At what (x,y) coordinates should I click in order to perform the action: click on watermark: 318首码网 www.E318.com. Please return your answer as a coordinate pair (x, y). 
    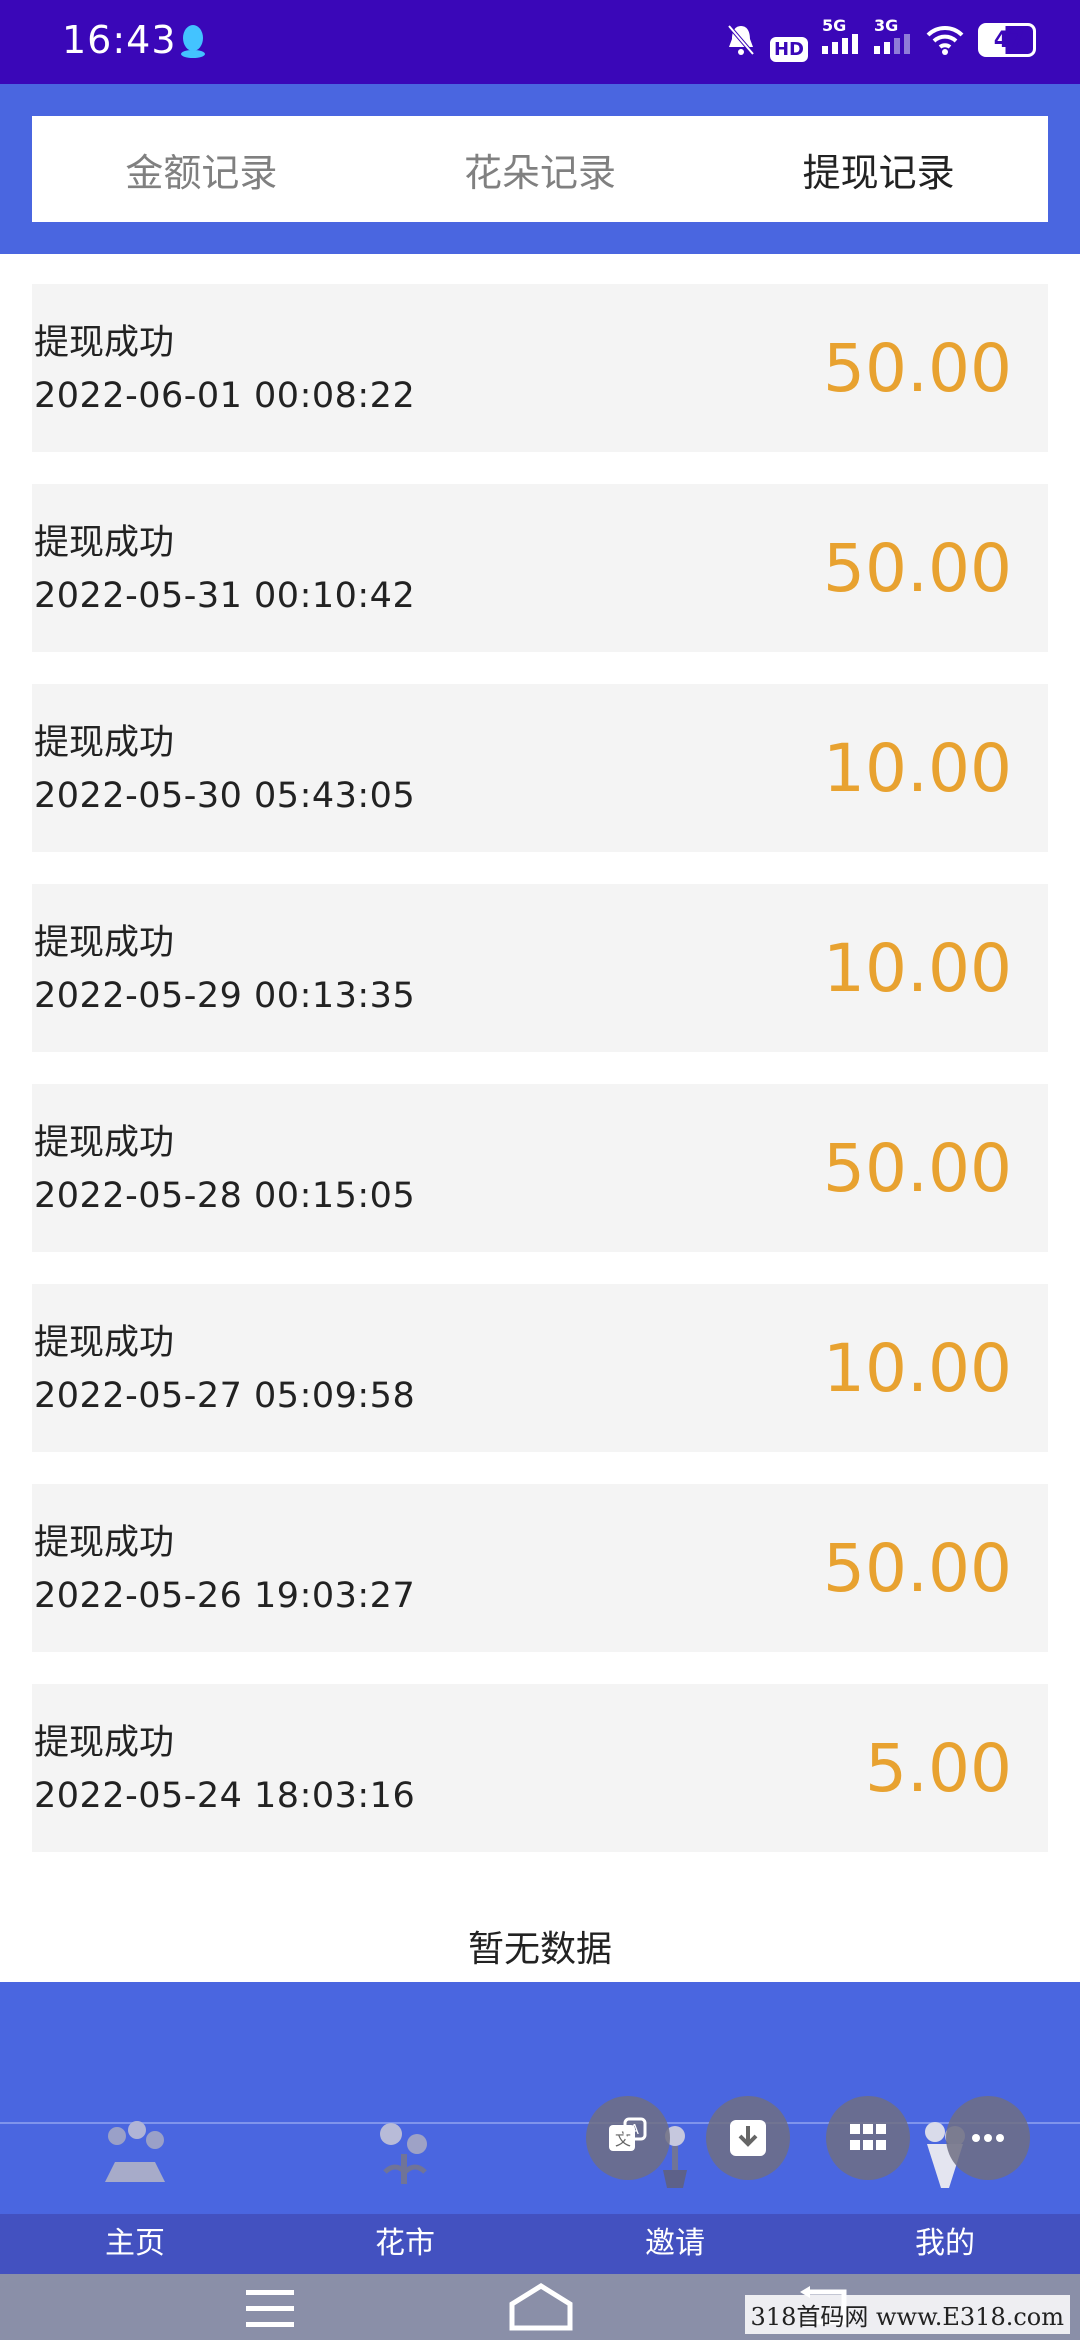
    Looking at the image, I should click on (907, 2314).